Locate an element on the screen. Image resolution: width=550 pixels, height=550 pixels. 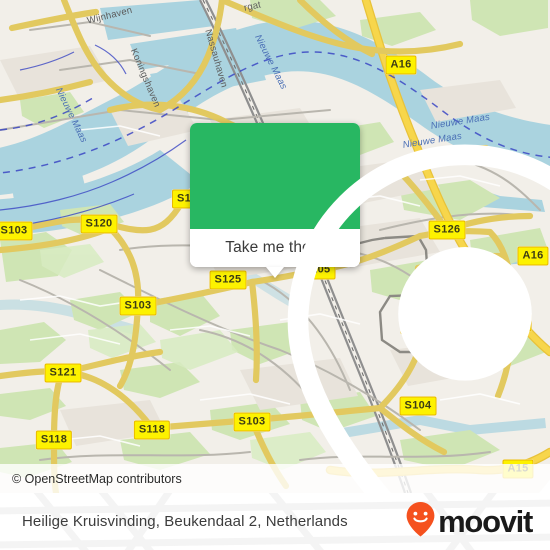
road-shield: A16 is located at coordinates (401, 65).